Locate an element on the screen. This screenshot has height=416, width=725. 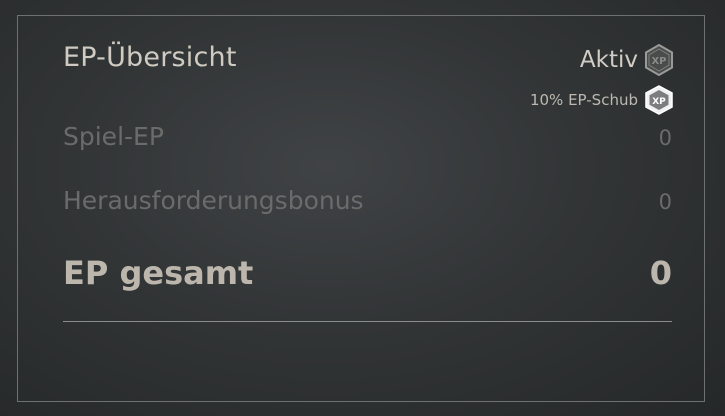
challenge-bonus-value: 0 is located at coordinates (665, 202).